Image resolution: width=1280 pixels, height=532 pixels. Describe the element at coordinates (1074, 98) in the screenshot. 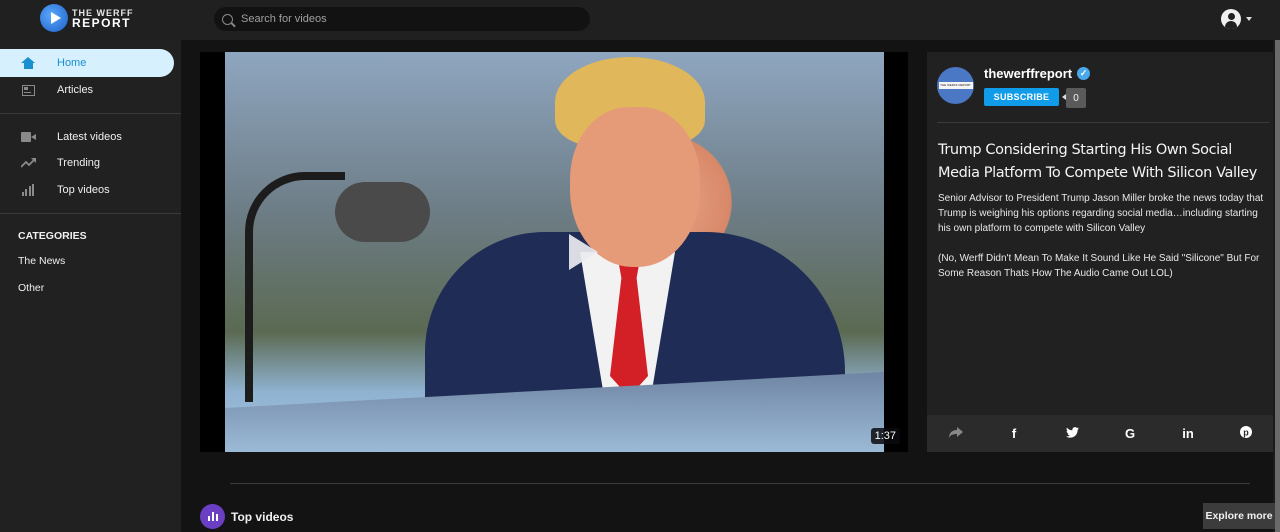

I see `subscriber-count: 0` at that location.